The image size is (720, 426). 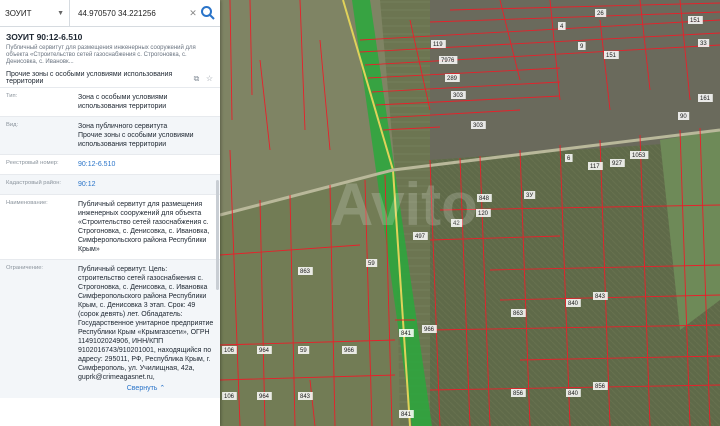 What do you see at coordinates (483, 214) in the screenshot?
I see `parcel-label: 120` at bounding box center [483, 214].